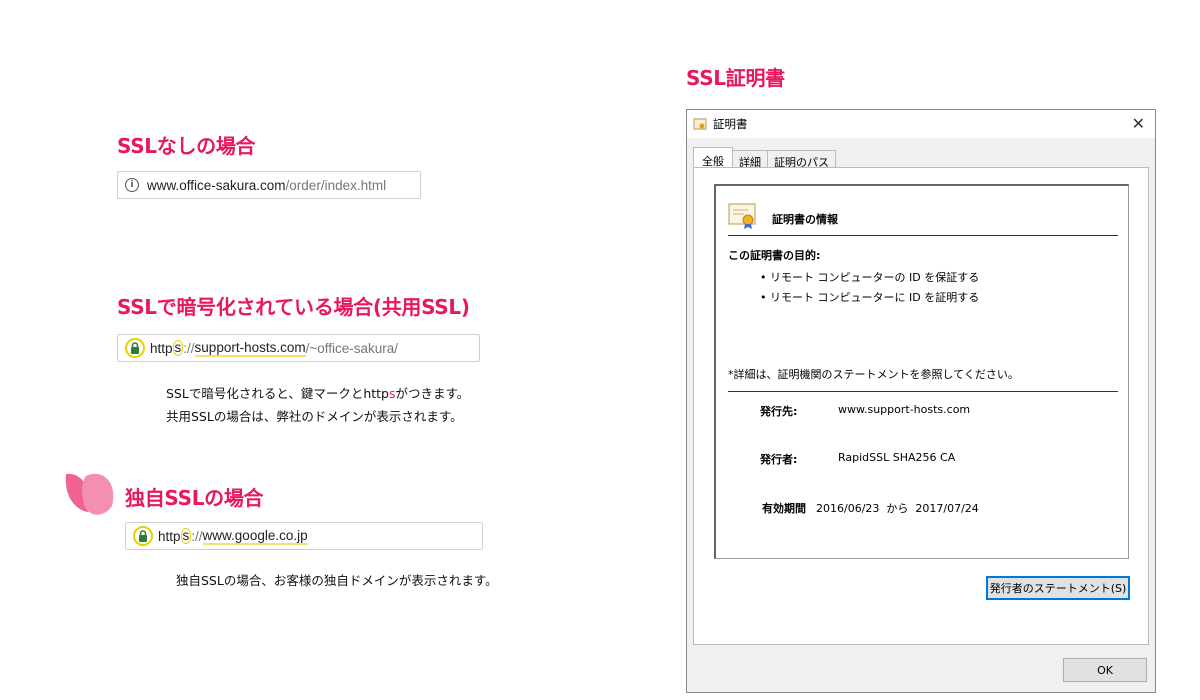 The height and width of the screenshot is (700, 1200). Describe the element at coordinates (805, 219) in the screenshot. I see `info-title: 証明書の情報` at that location.